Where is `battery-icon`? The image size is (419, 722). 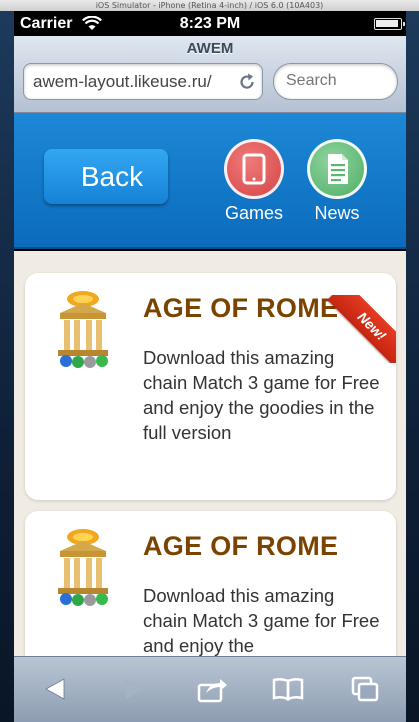 battery-icon is located at coordinates (389, 24).